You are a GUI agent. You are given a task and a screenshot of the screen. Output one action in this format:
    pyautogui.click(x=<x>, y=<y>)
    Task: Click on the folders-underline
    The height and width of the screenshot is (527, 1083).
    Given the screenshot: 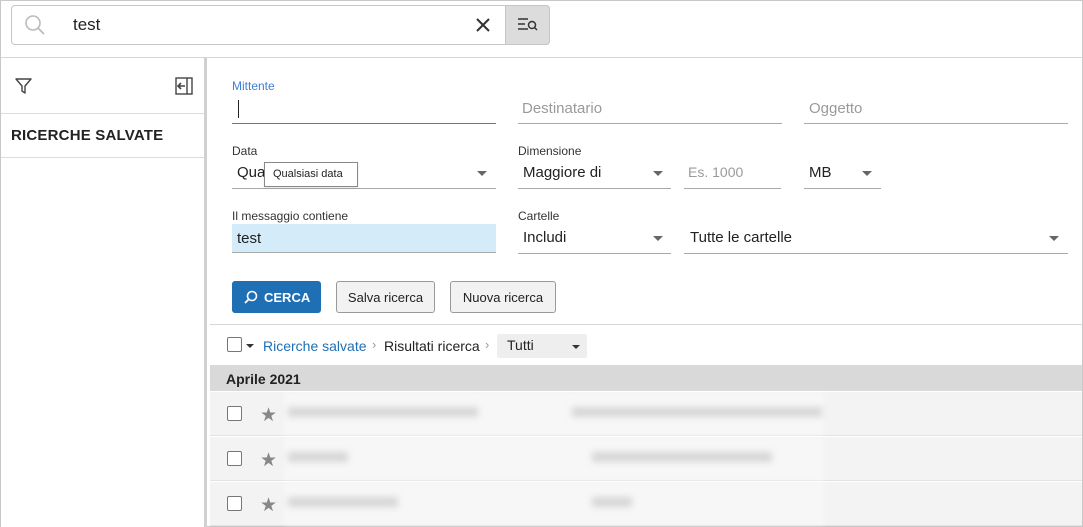 What is the action you would take?
    pyautogui.click(x=876, y=253)
    